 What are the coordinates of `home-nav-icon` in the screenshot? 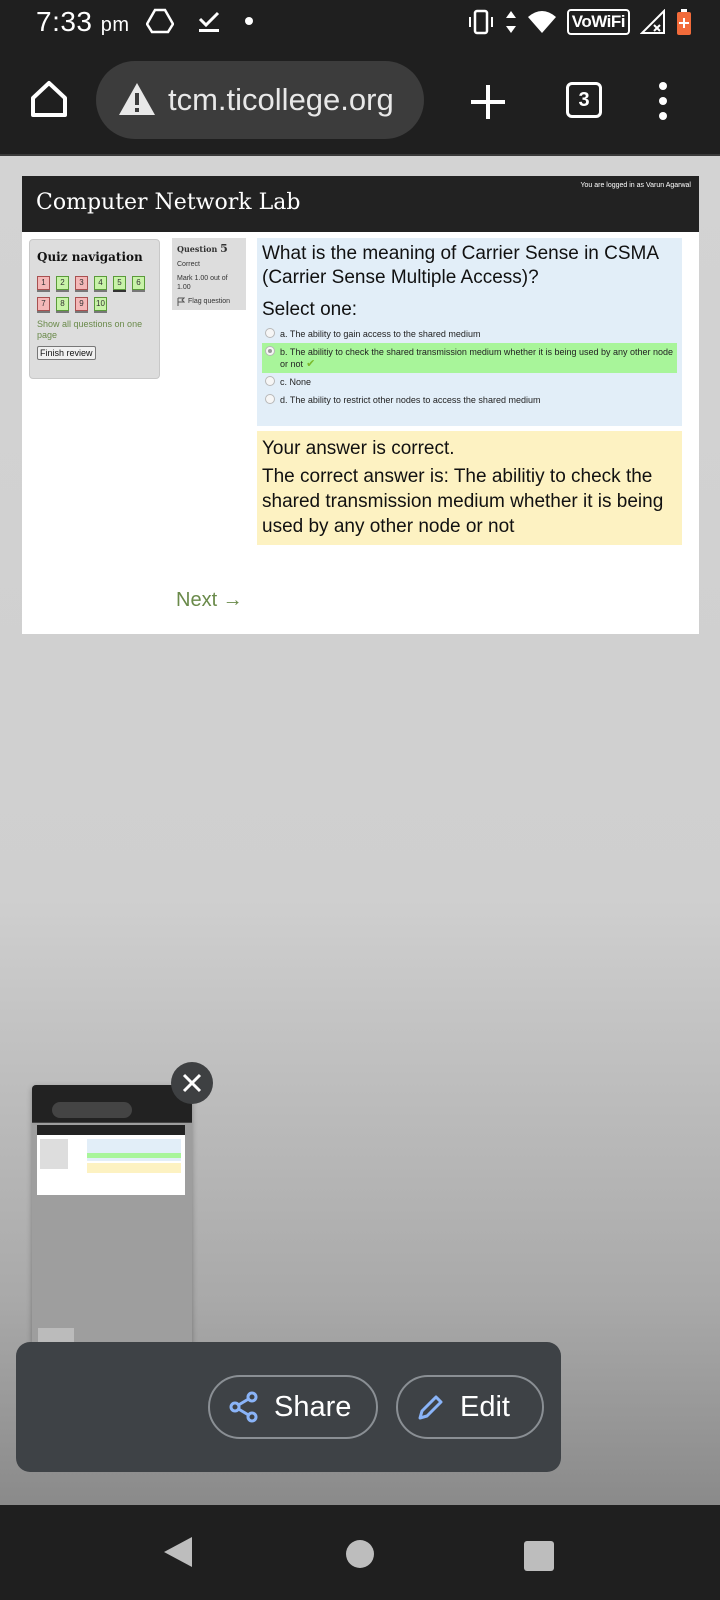 It's located at (360, 1554).